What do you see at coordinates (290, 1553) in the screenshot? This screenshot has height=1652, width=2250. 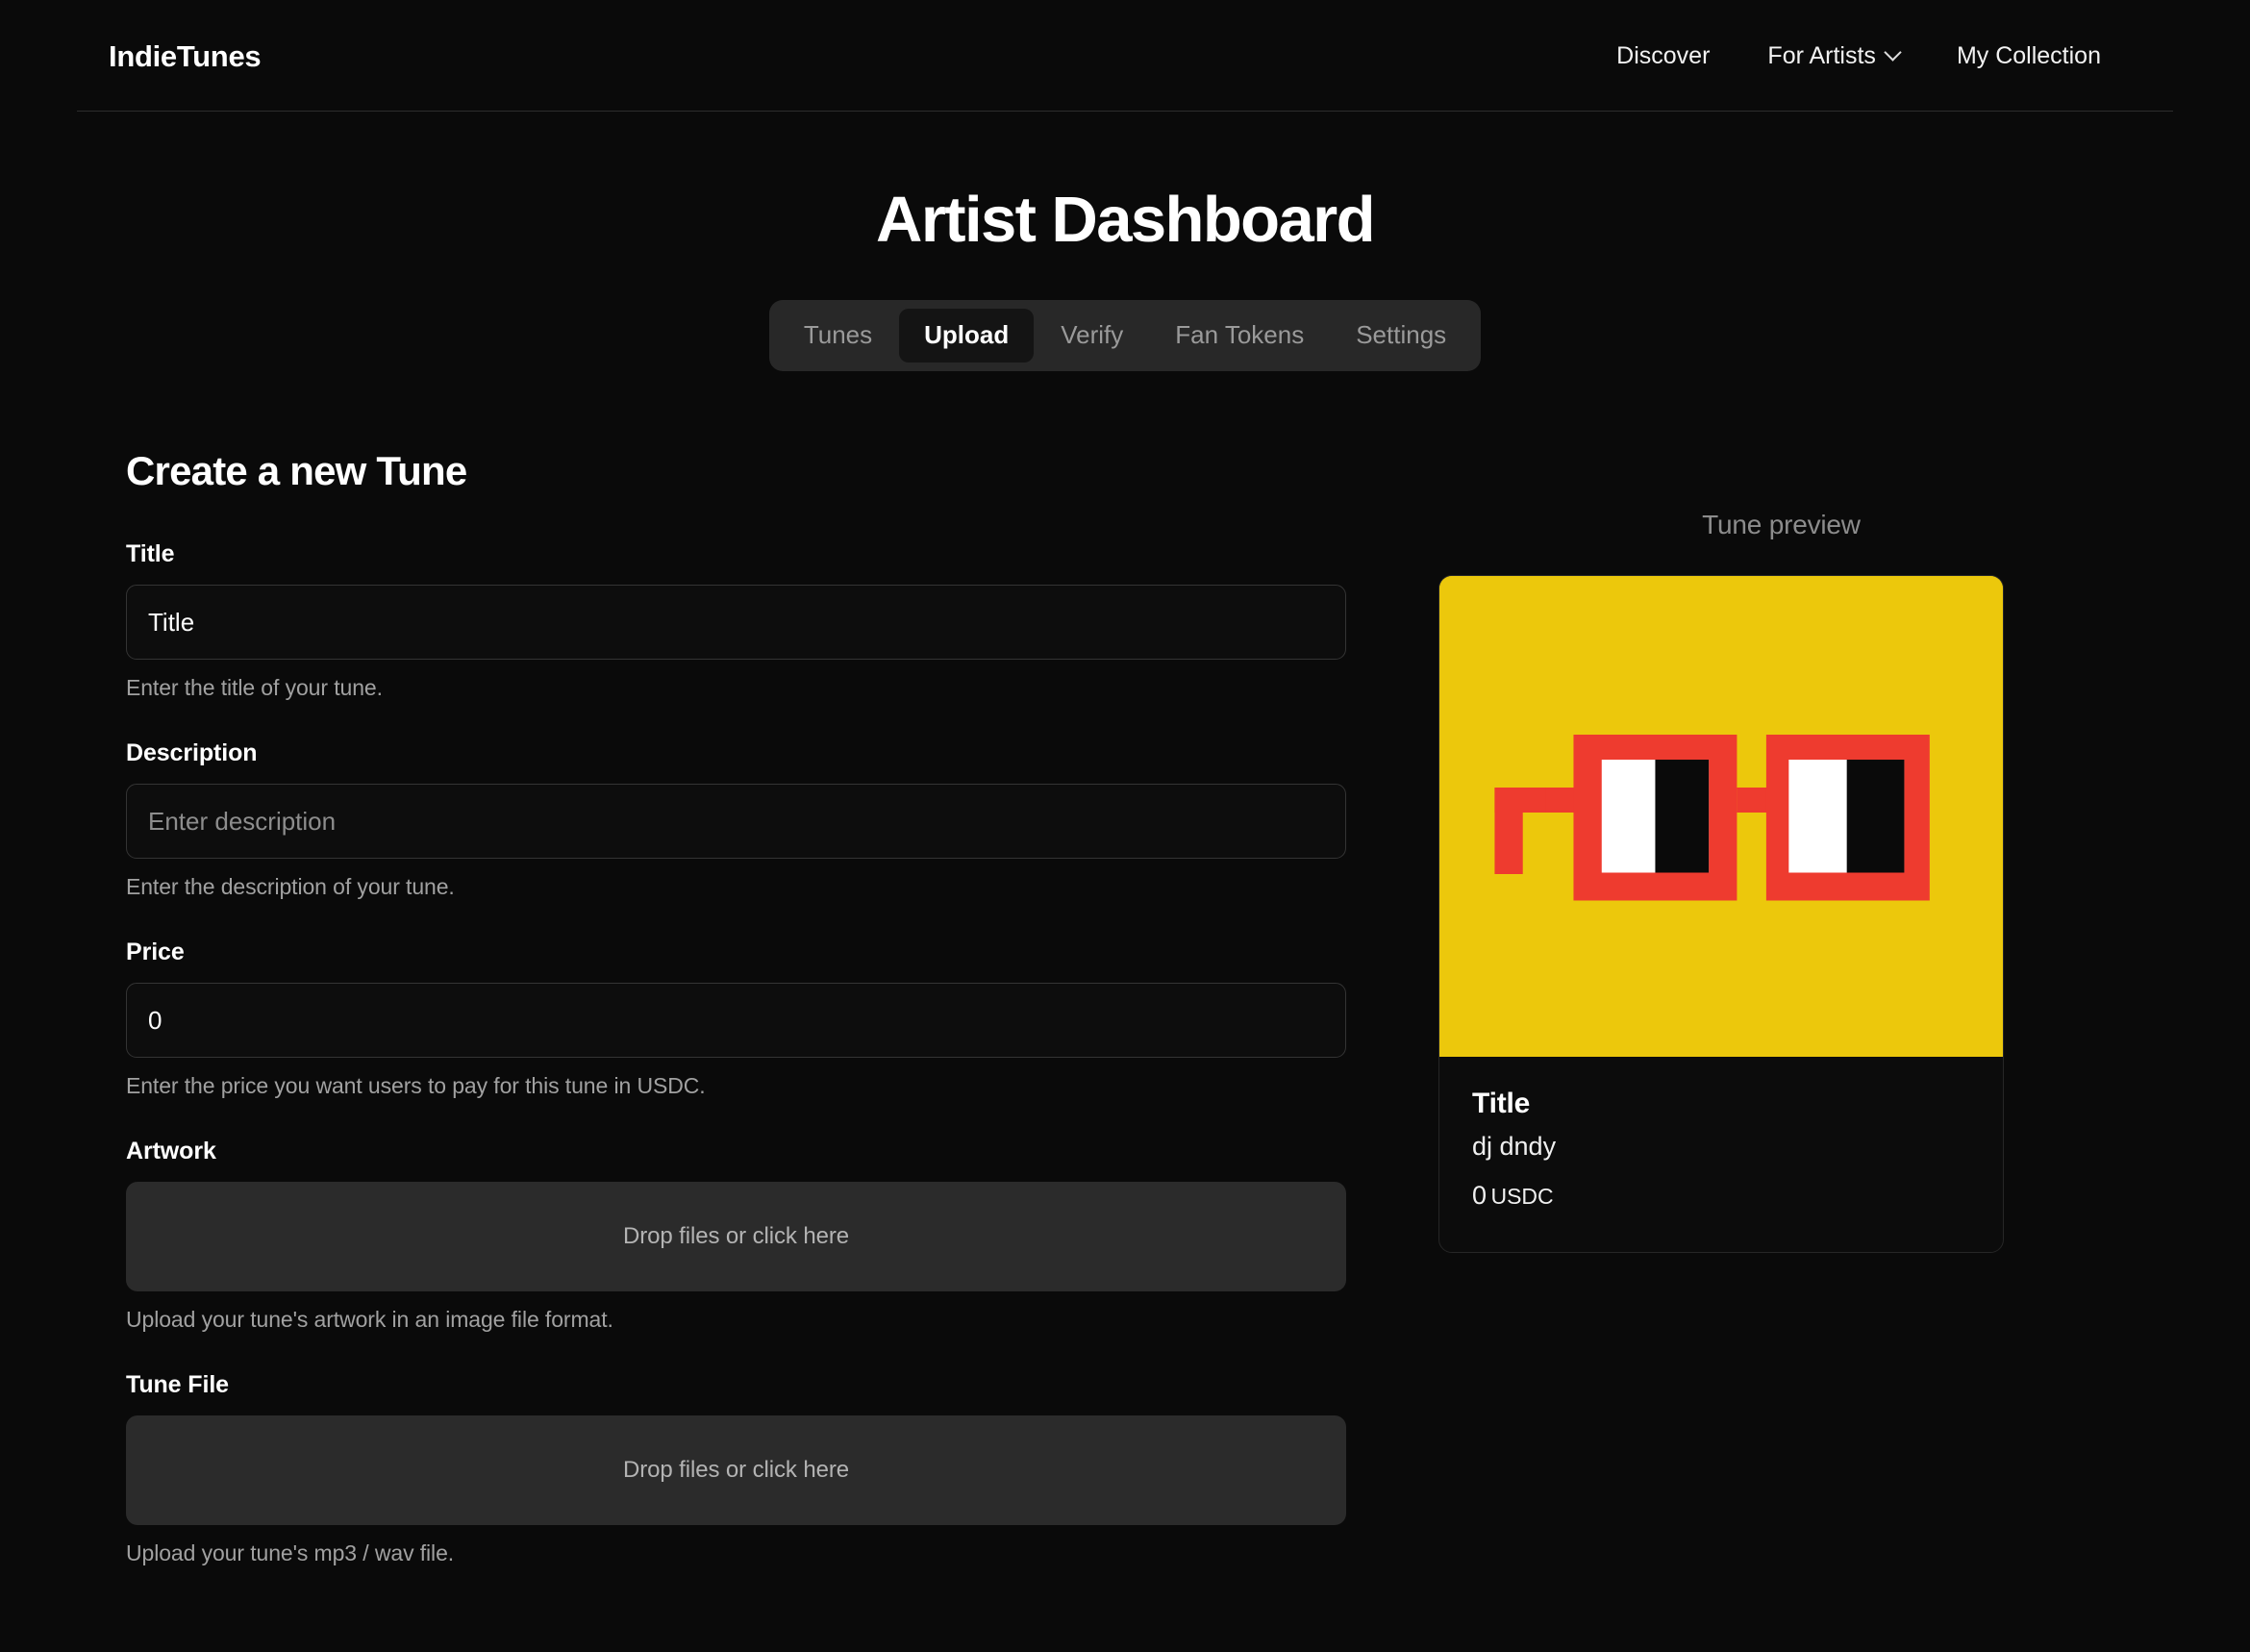 I see `field-tune-file-help: Upload your tune's mp3 / wav file.` at bounding box center [290, 1553].